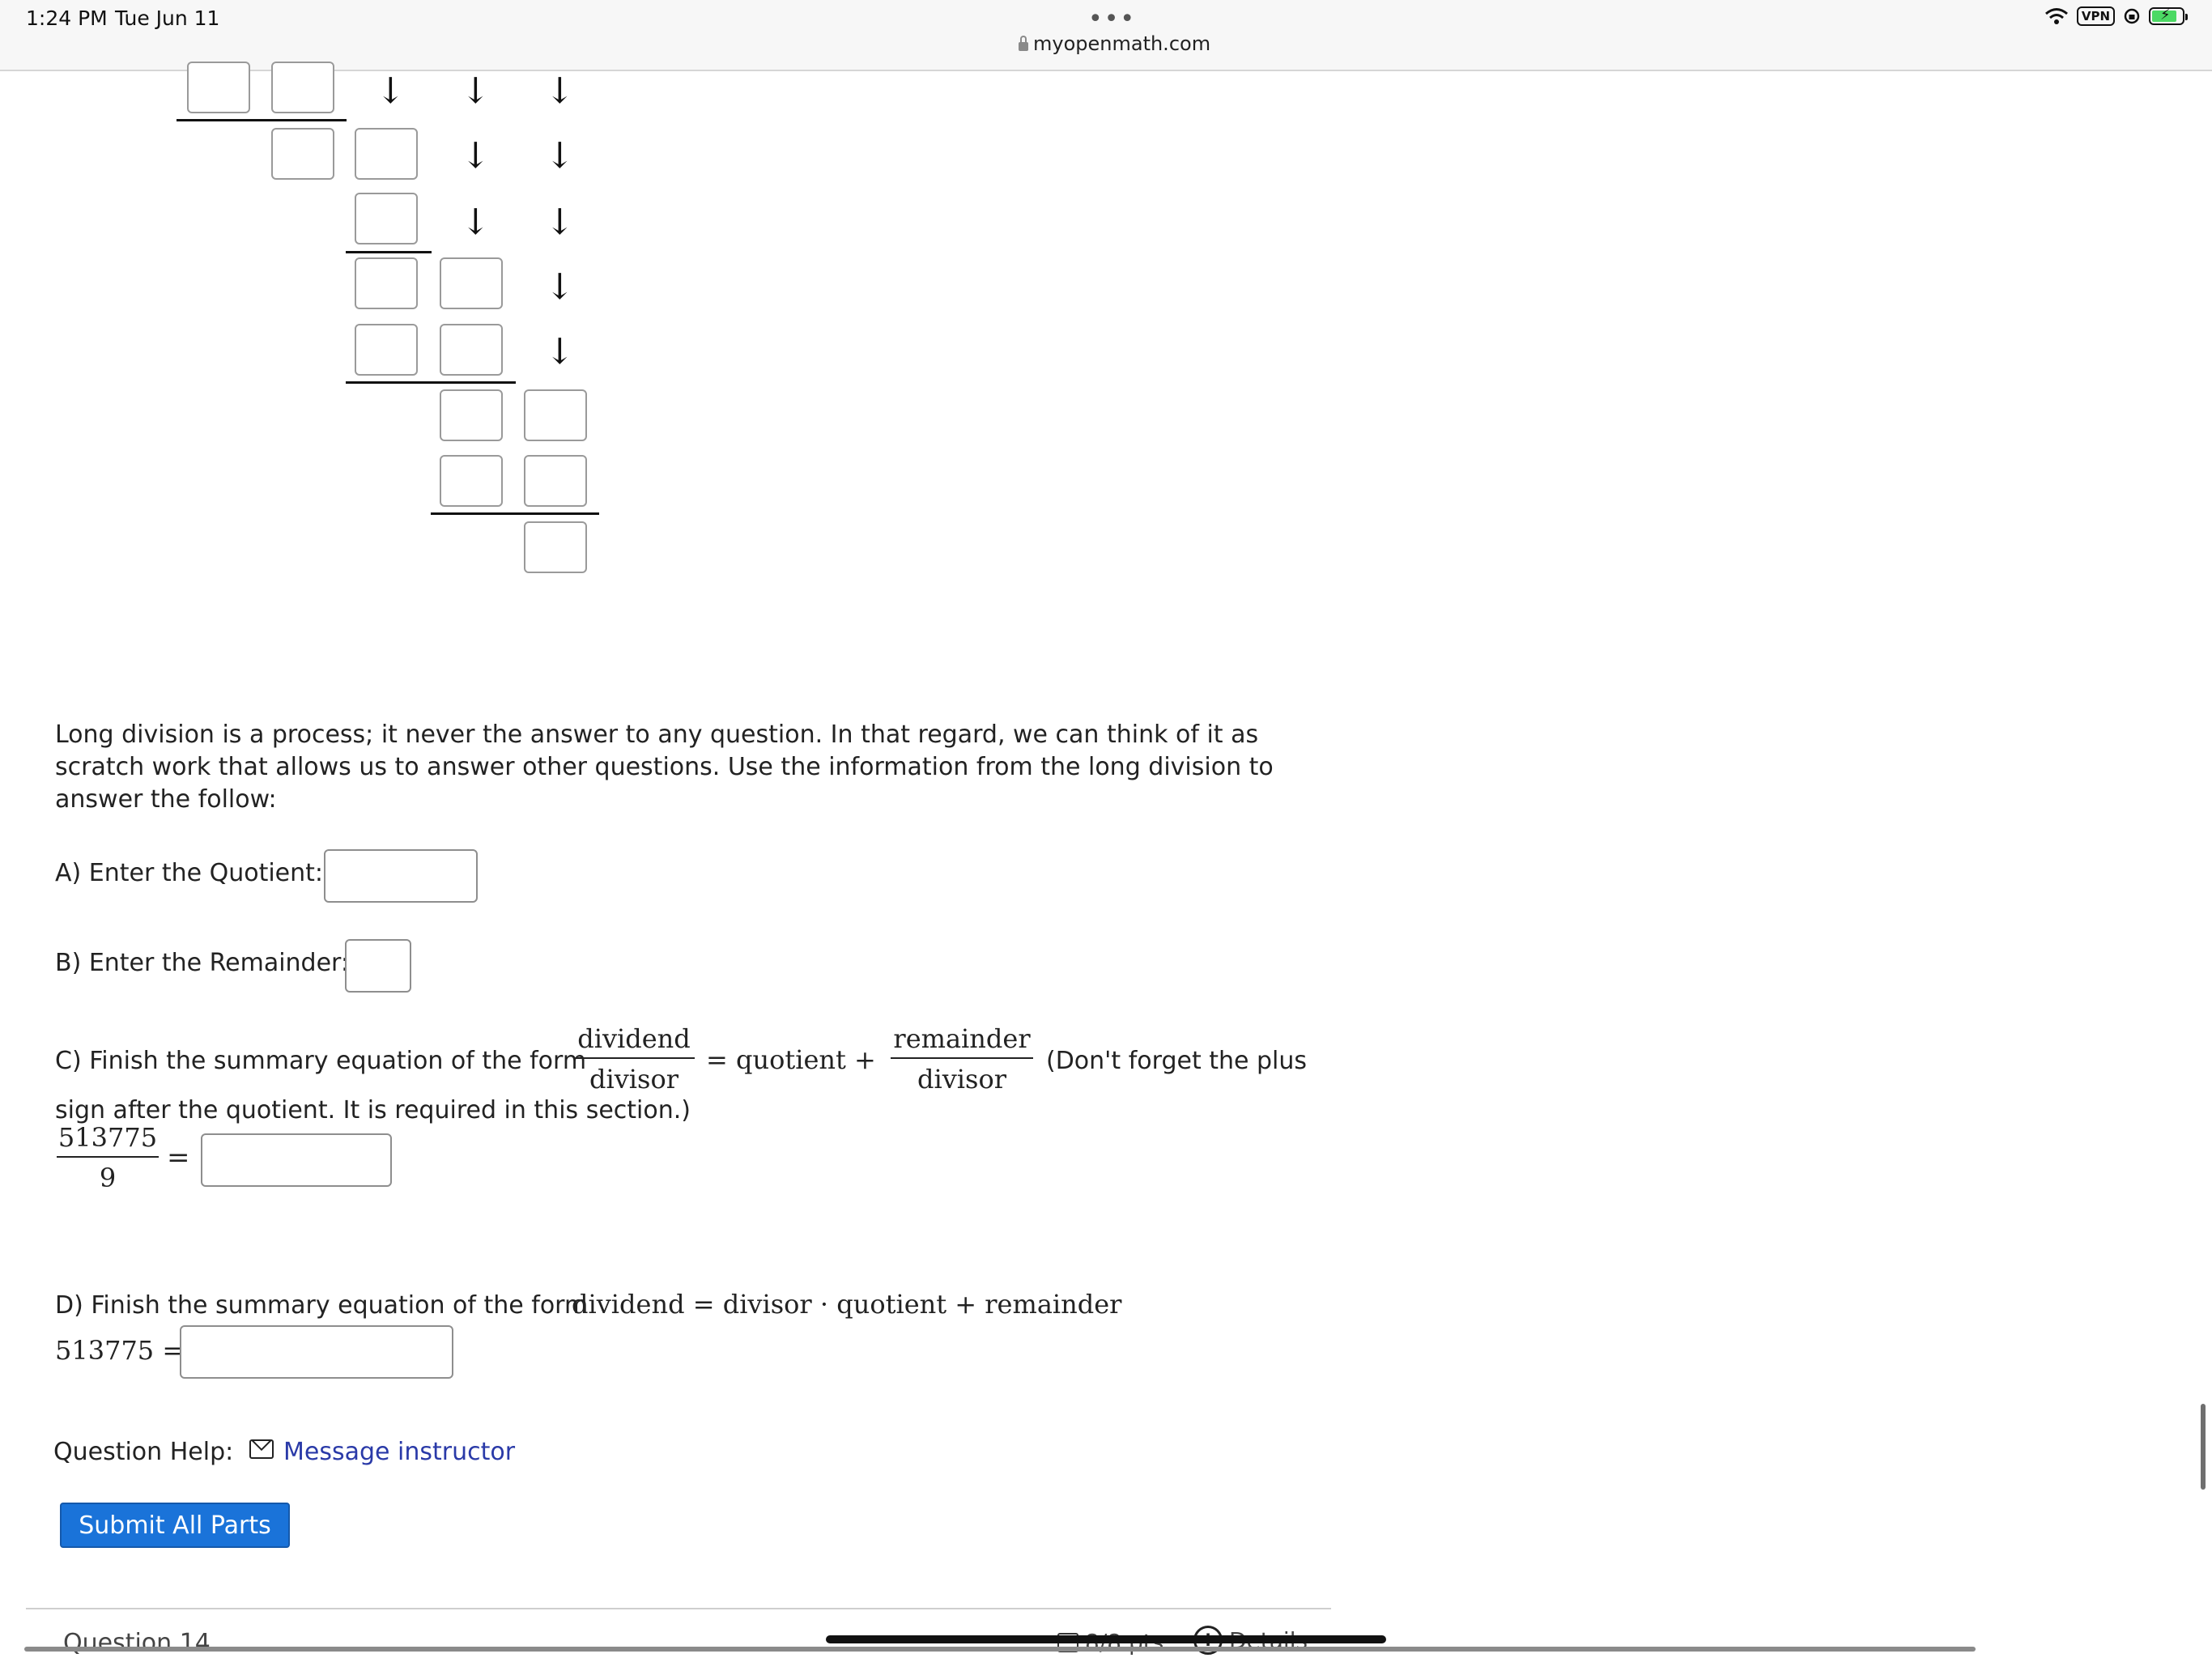 The width and height of the screenshot is (2212, 1658). What do you see at coordinates (2096, 16) in the screenshot?
I see `vpn-badge: VPN` at bounding box center [2096, 16].